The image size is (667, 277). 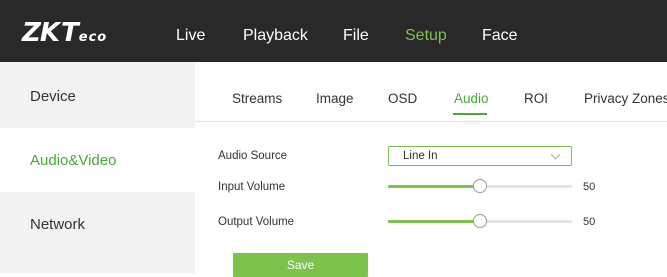 I want to click on tab-streams: Streams, so click(x=257, y=99).